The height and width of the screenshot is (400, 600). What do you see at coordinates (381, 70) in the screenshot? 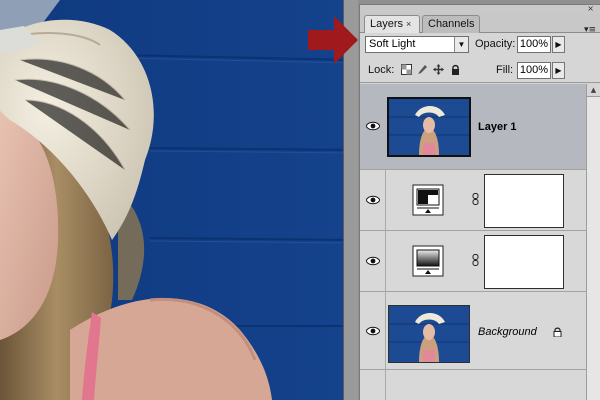
I see `lock-label: Lock:` at bounding box center [381, 70].